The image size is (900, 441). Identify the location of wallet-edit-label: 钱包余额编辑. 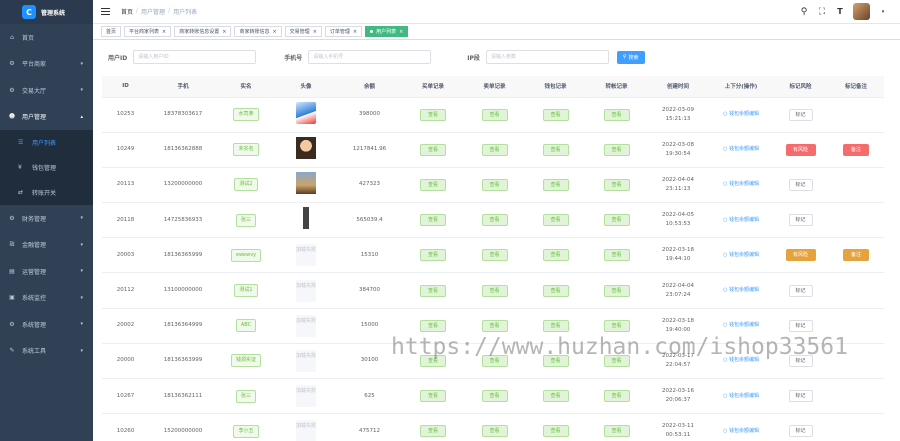
(743, 325).